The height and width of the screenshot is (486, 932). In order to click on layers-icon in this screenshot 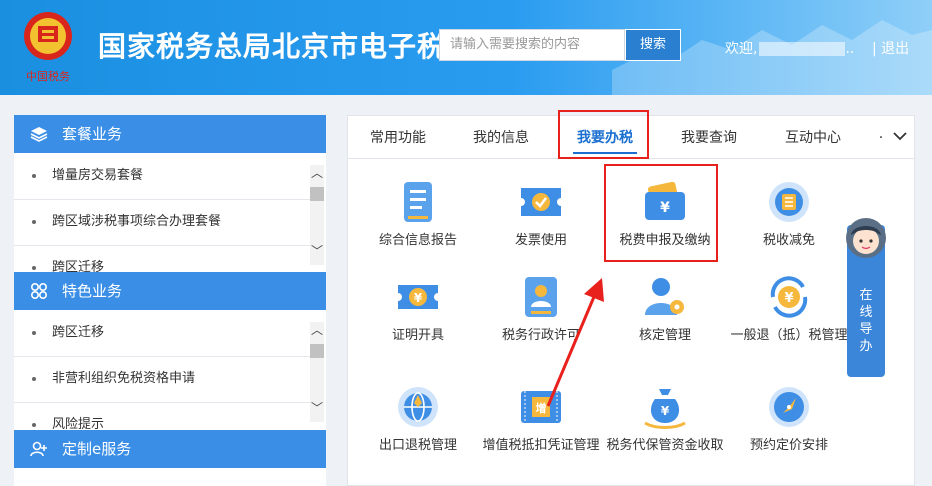, I will do `click(39, 134)`.